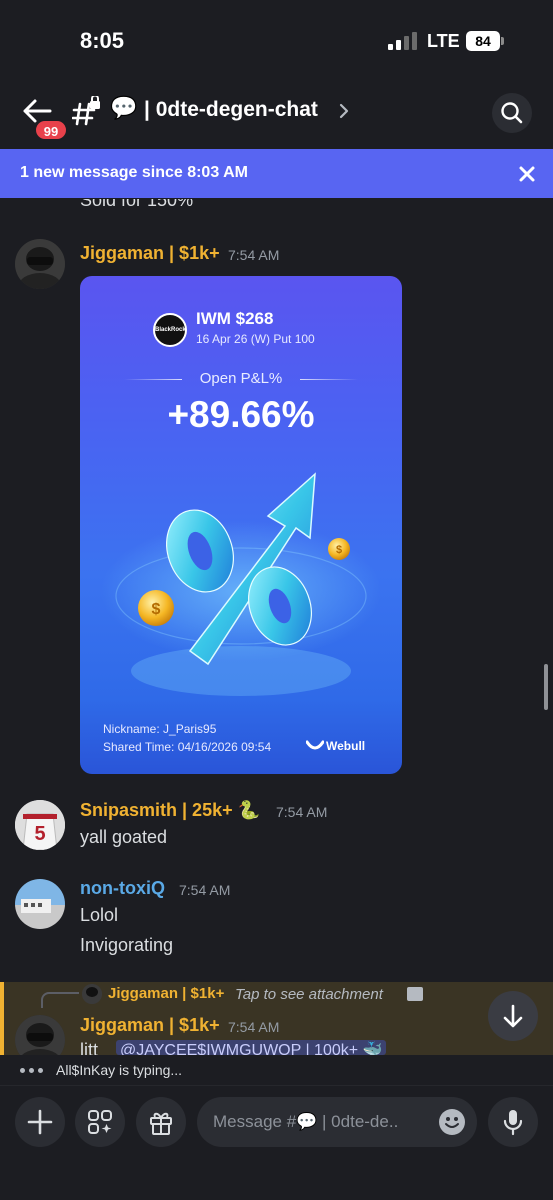 This screenshot has height=1200, width=553. I want to click on chevron-right-icon, so click(344, 111).